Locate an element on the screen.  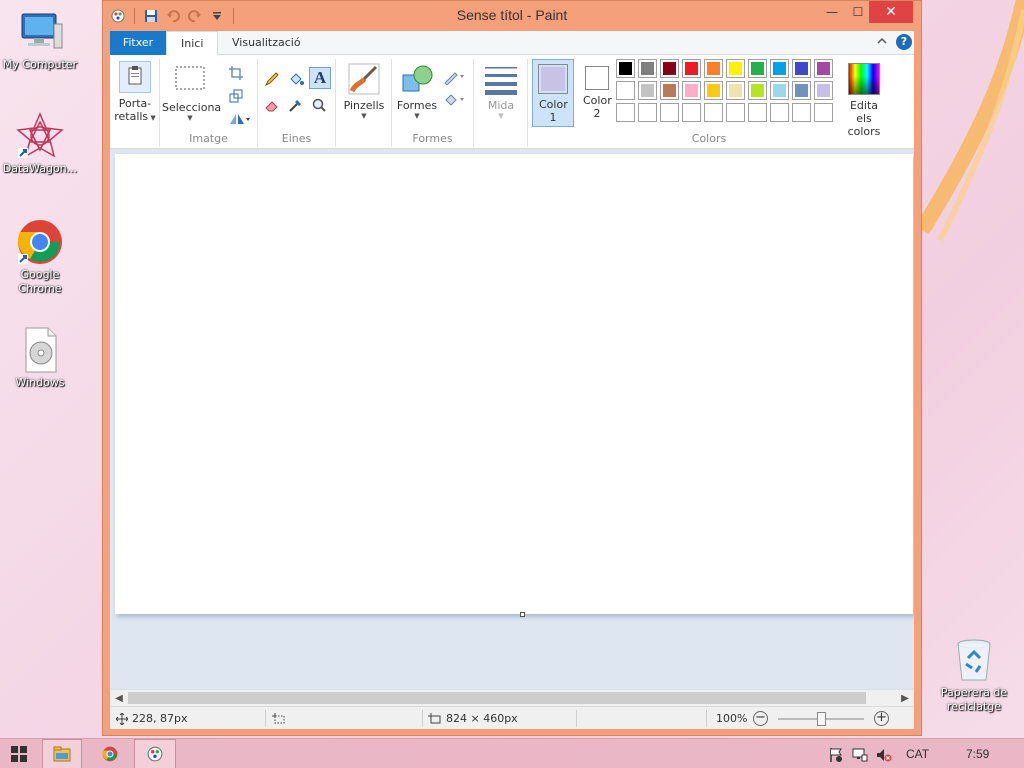
canvas-resize-handle-bottom is located at coordinates (522, 614).